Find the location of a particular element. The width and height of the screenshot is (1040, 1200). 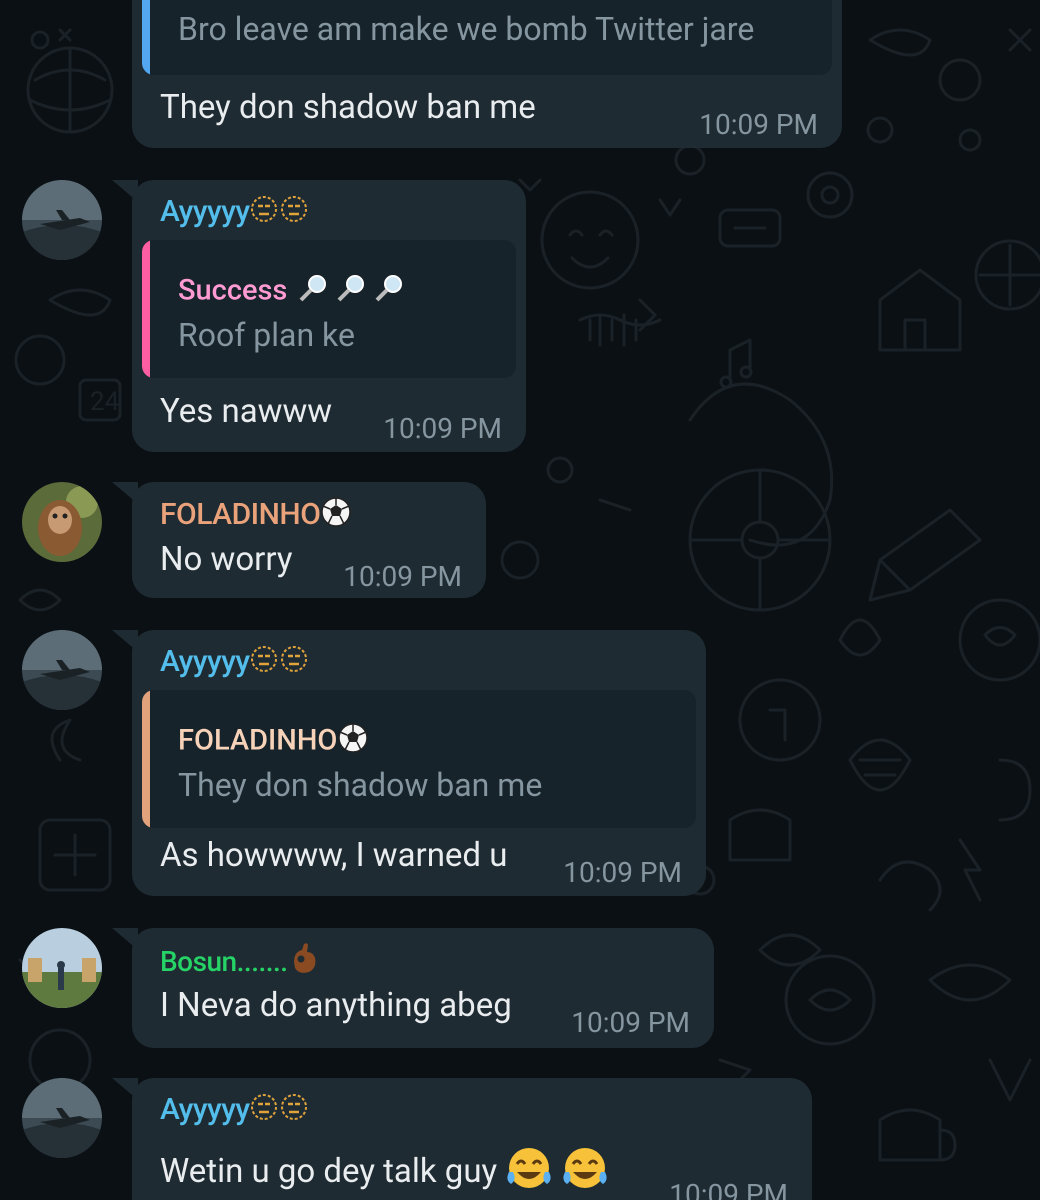

message-text: As howwww, I warned u is located at coordinates (334, 855).